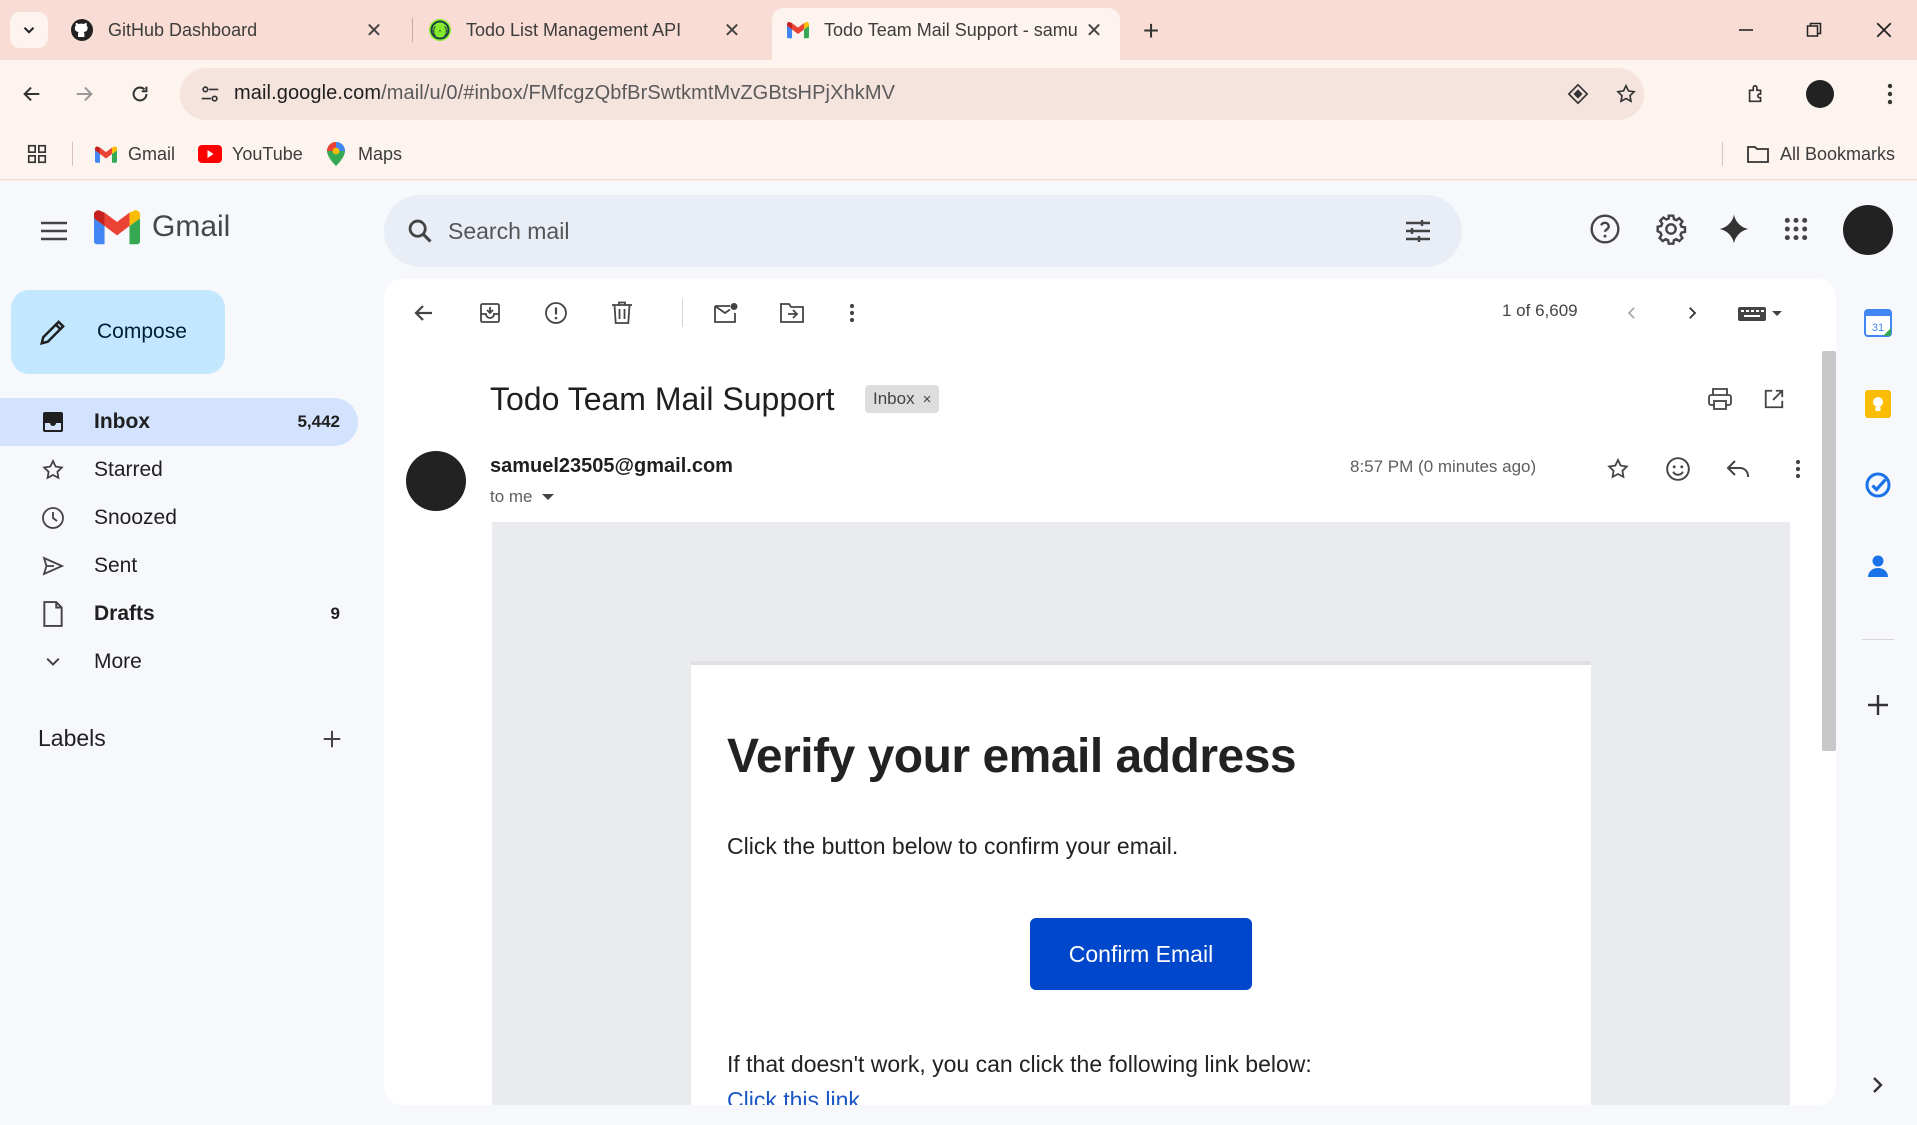 The image size is (1917, 1125). I want to click on reply-icon, so click(1738, 469).